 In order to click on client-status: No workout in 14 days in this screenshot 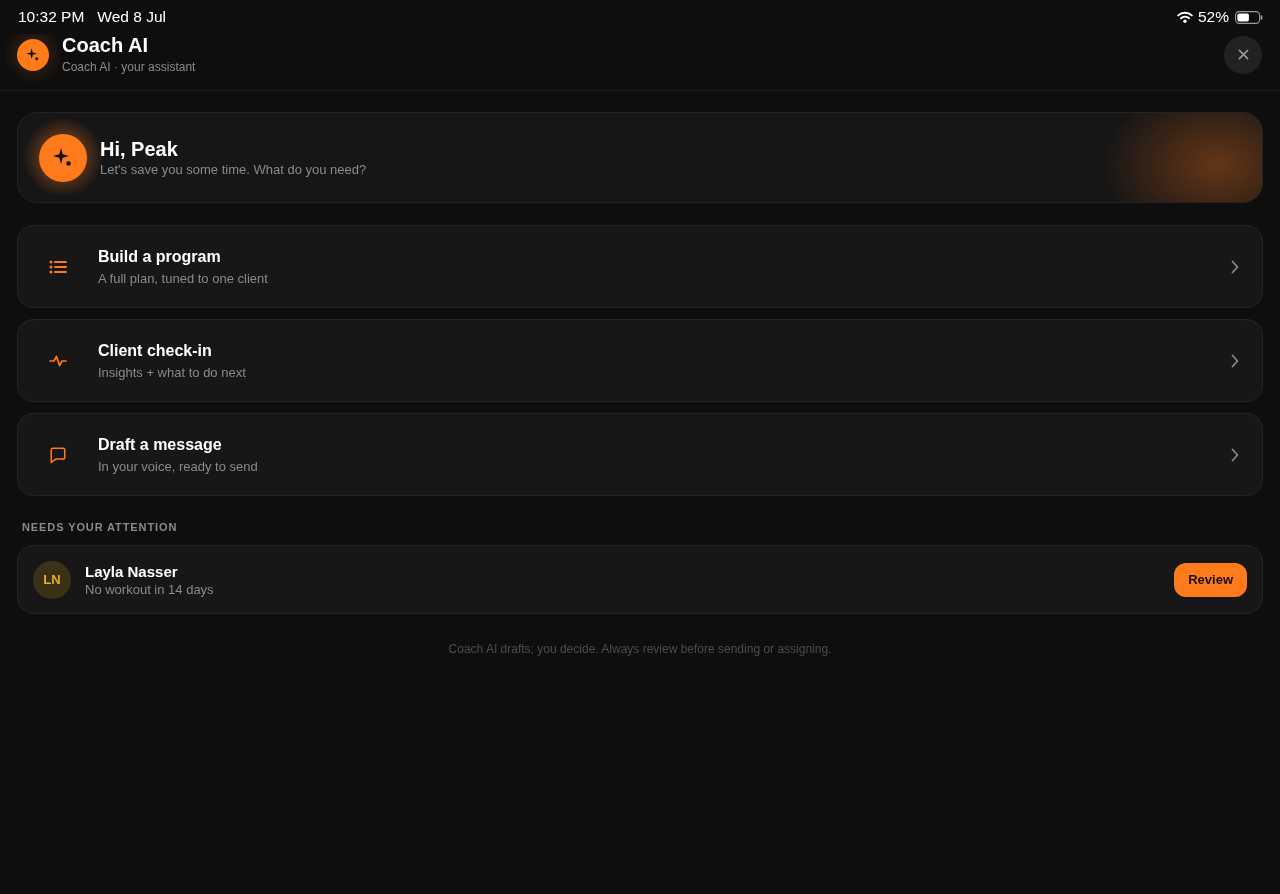, I will do `click(149, 589)`.